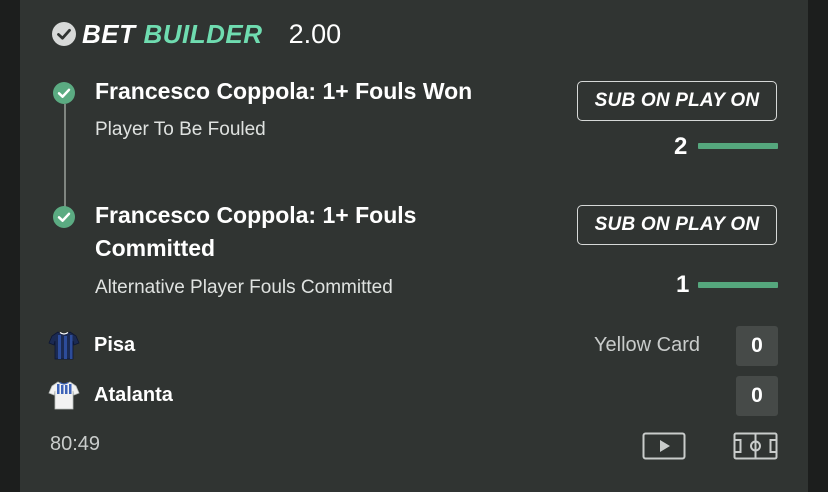  Describe the element at coordinates (757, 346) in the screenshot. I see `home-score: 0` at that location.